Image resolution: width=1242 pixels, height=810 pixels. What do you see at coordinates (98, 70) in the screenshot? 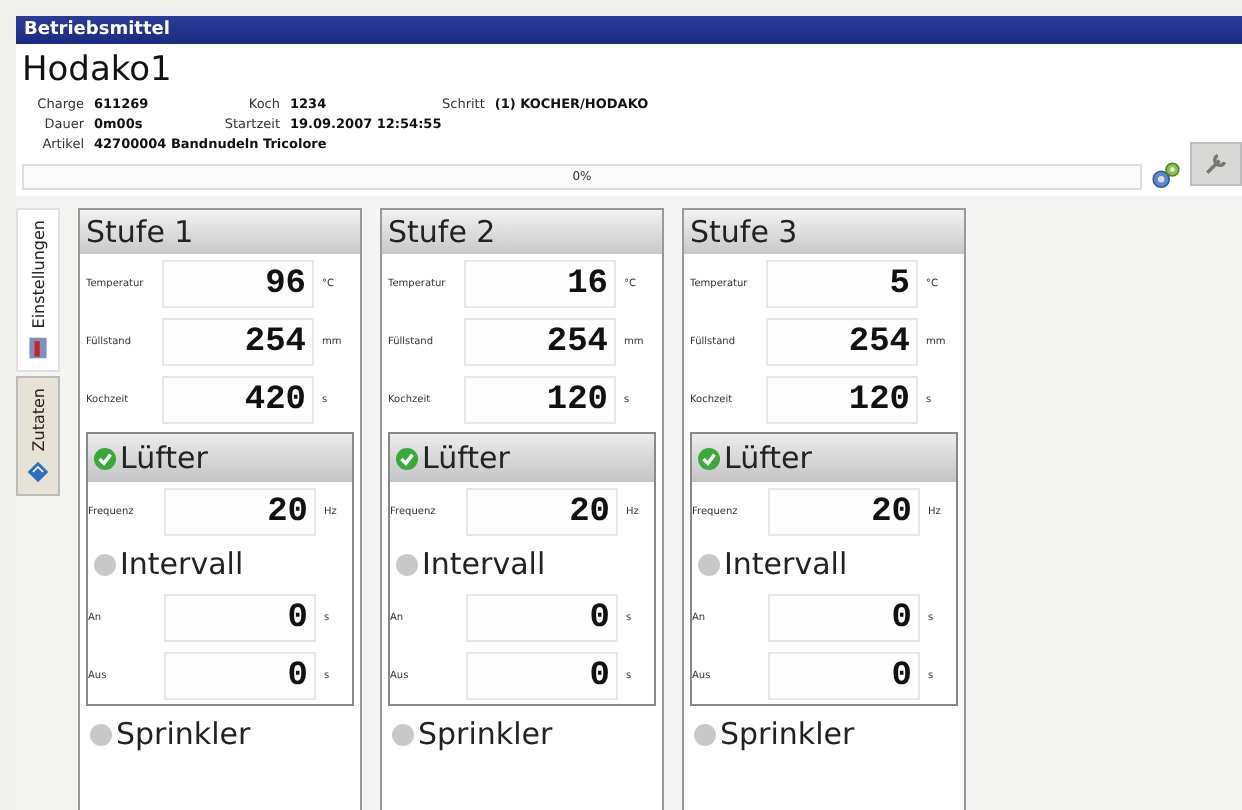
I see `record-name: Hodako1` at bounding box center [98, 70].